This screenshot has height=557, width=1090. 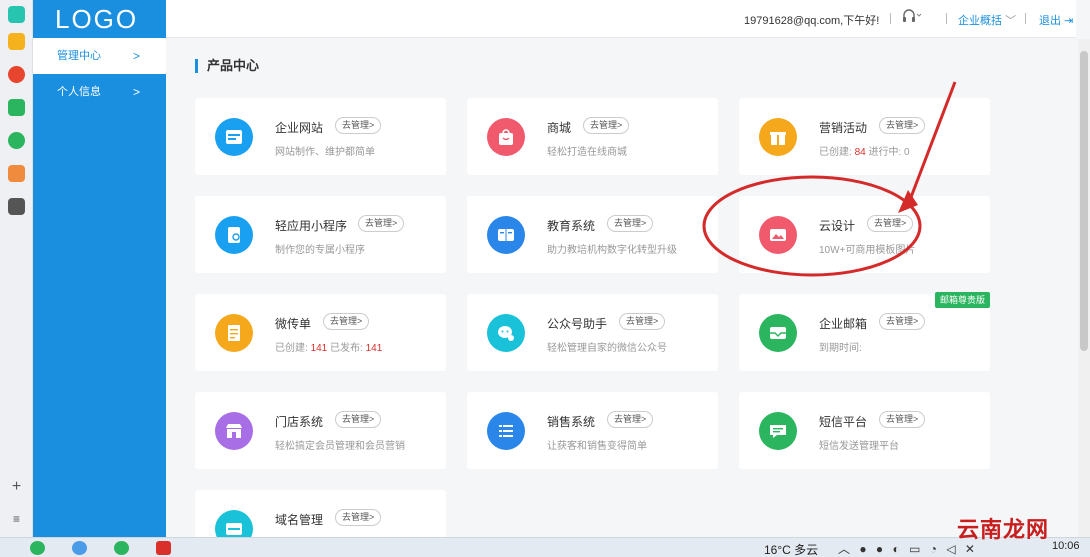 What do you see at coordinates (320, 430) in the screenshot?
I see `product-card-store: 门店系统 去管理> 轻松搞定会员管理和会员营销` at bounding box center [320, 430].